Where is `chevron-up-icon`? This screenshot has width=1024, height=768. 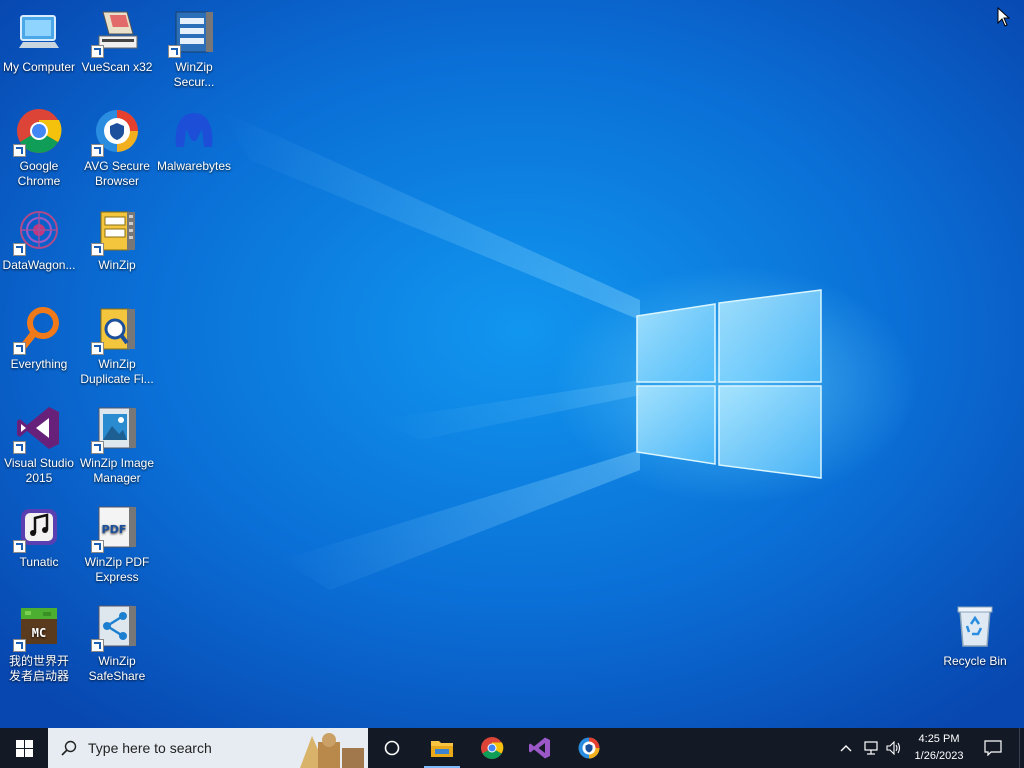
chevron-up-icon is located at coordinates (846, 748).